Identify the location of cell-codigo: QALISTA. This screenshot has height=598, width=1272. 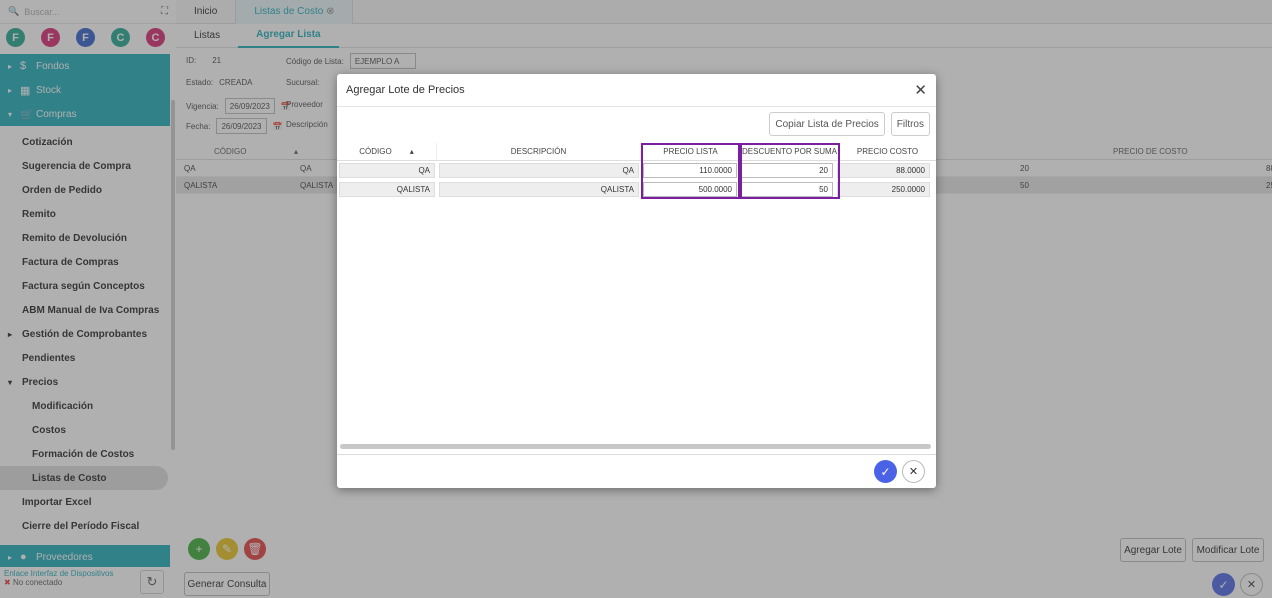
(387, 189).